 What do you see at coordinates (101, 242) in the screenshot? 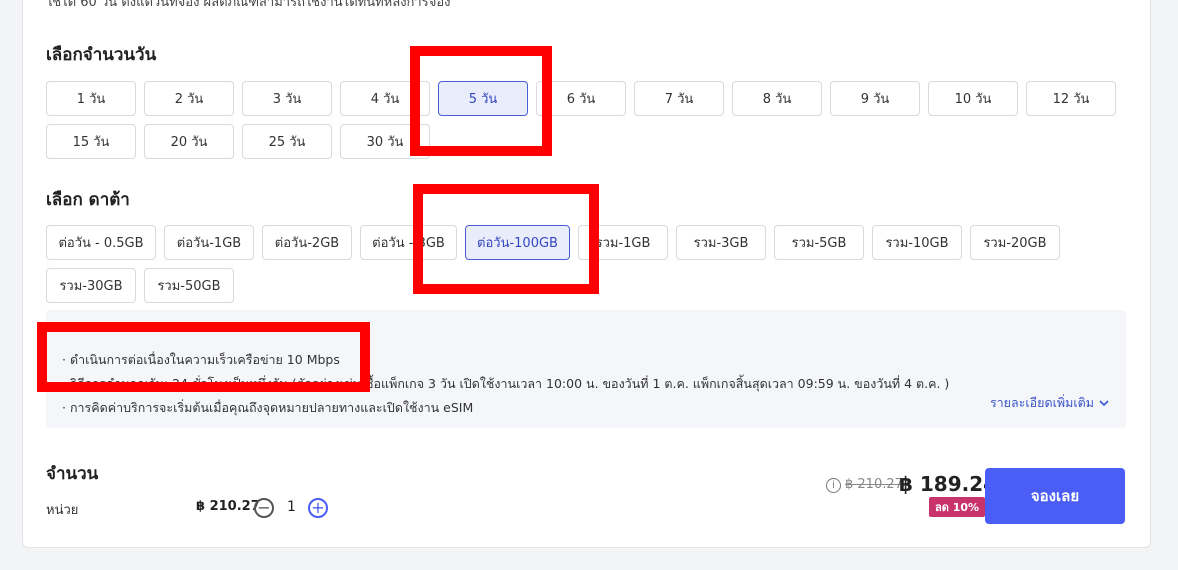
I see `data-option: ต่อวัน - 0.5GB` at bounding box center [101, 242].